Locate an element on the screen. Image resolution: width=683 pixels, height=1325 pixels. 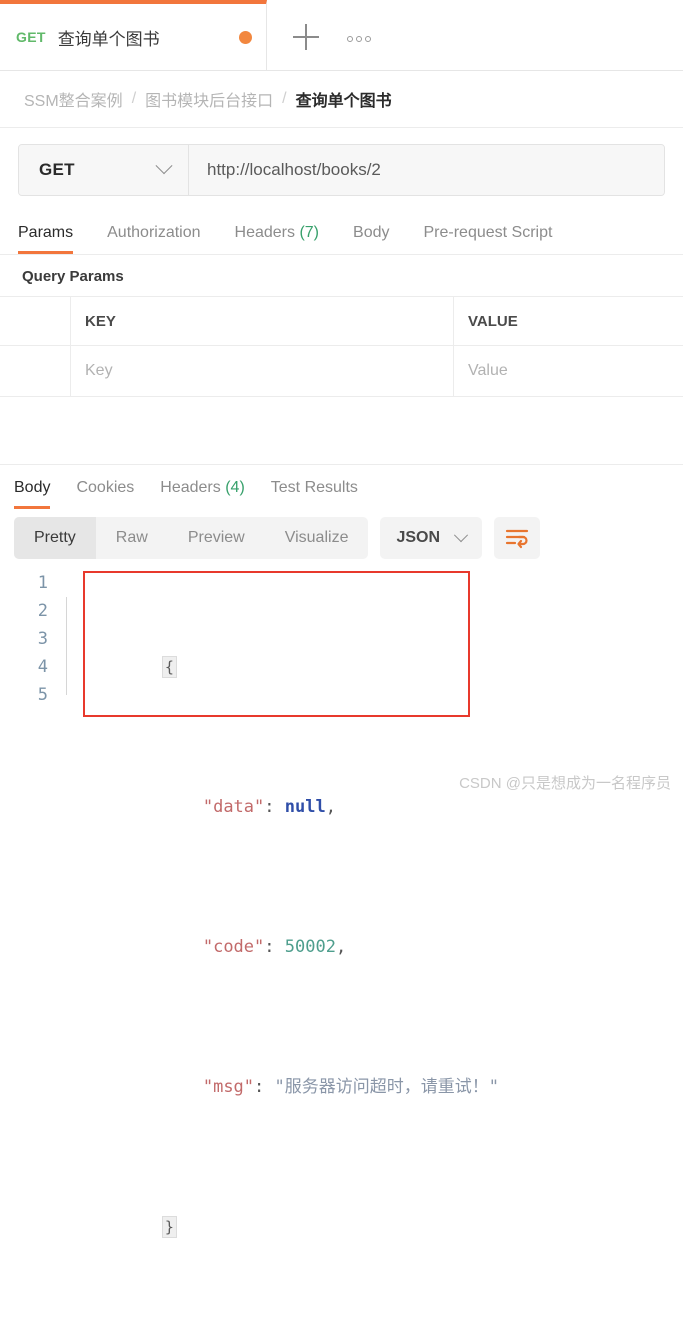
json-key-code: "code" is located at coordinates (233, 947).